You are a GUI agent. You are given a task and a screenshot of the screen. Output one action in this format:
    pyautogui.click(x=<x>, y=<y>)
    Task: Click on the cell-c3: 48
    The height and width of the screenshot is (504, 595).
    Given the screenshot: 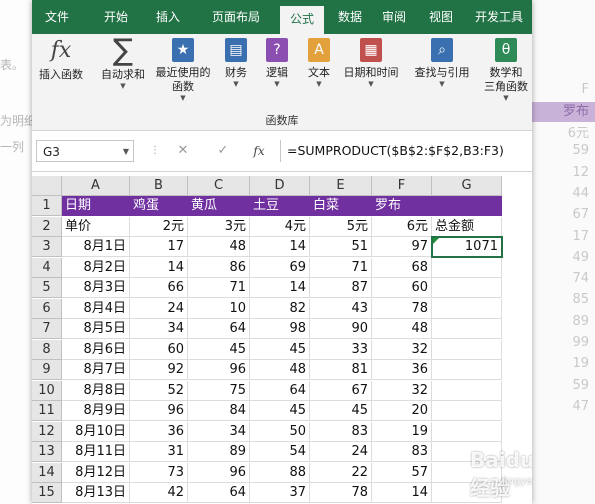 What is the action you would take?
    pyautogui.click(x=219, y=247)
    